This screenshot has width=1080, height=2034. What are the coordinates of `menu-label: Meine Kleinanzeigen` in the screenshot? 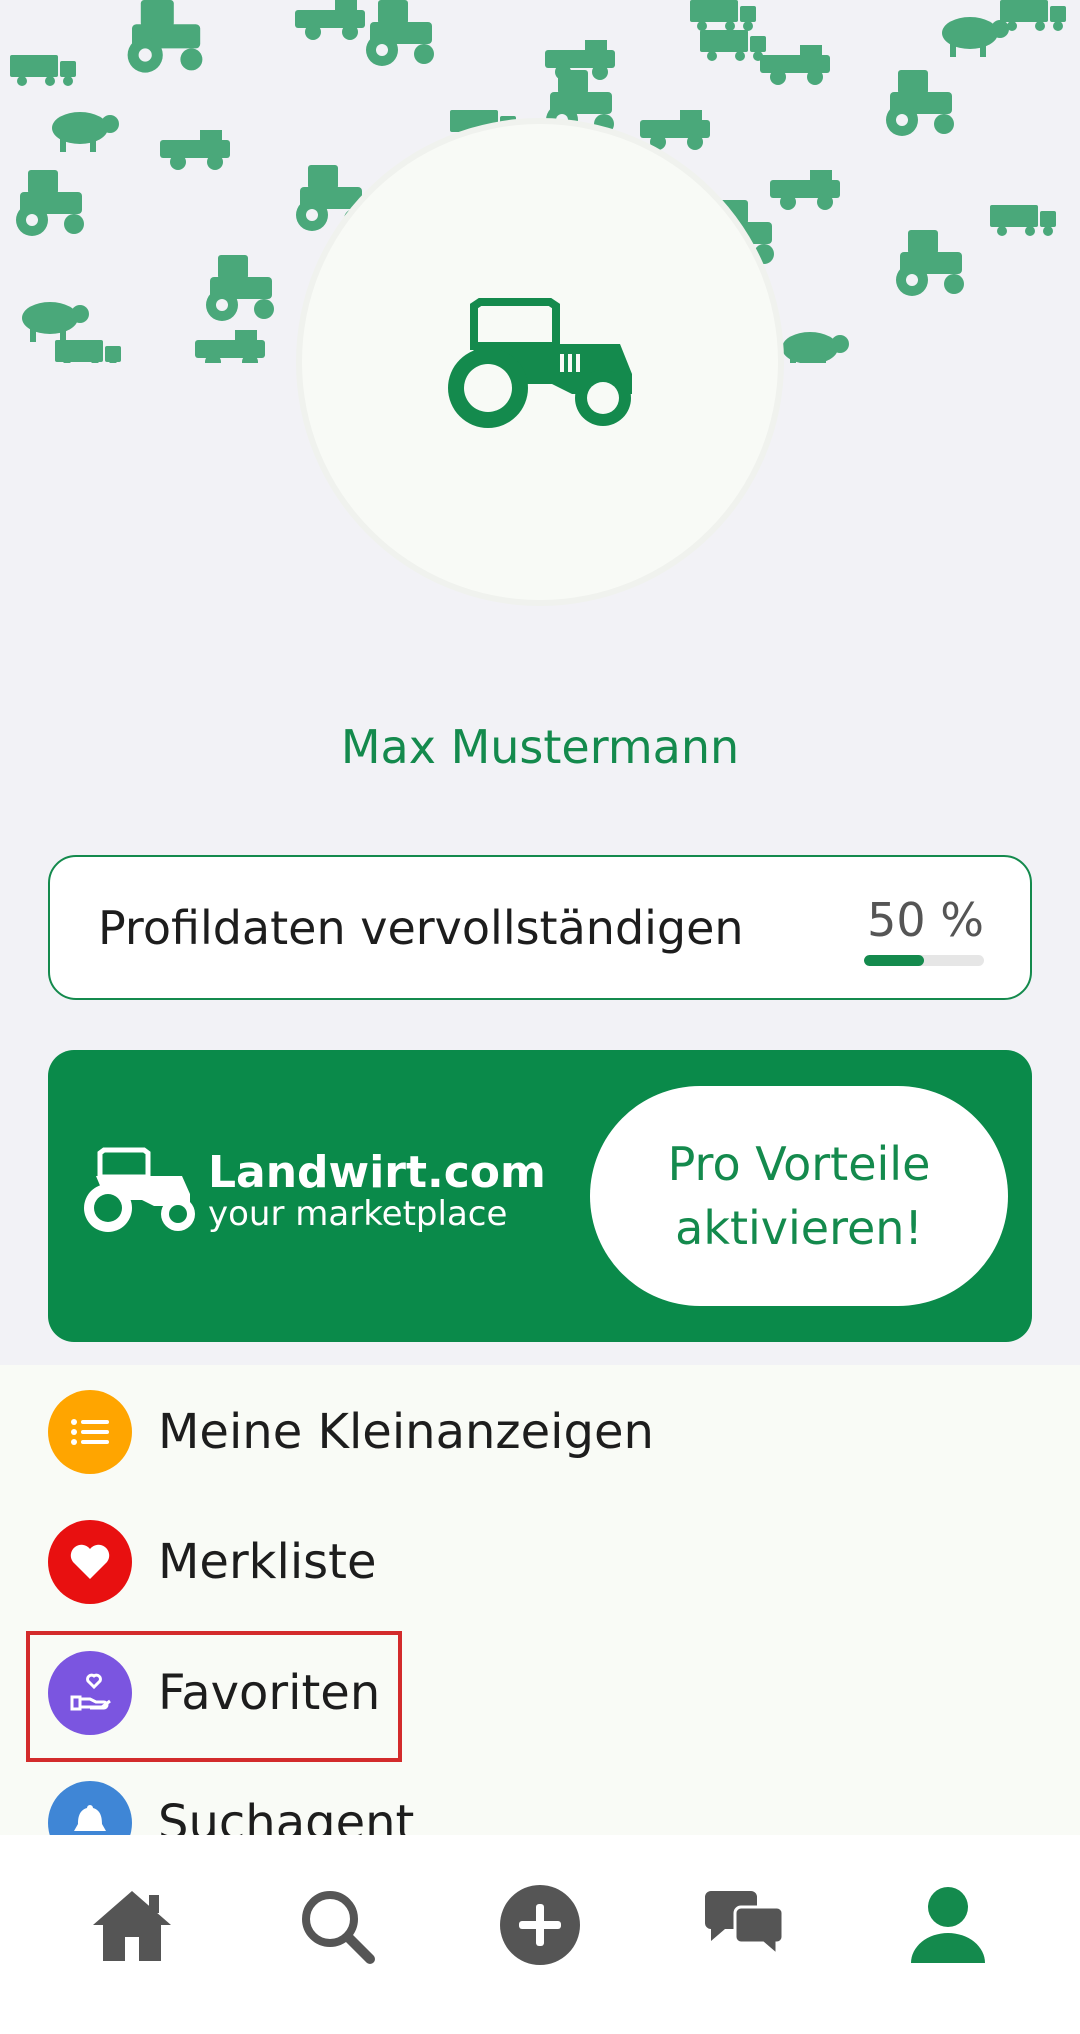 It's located at (406, 1432).